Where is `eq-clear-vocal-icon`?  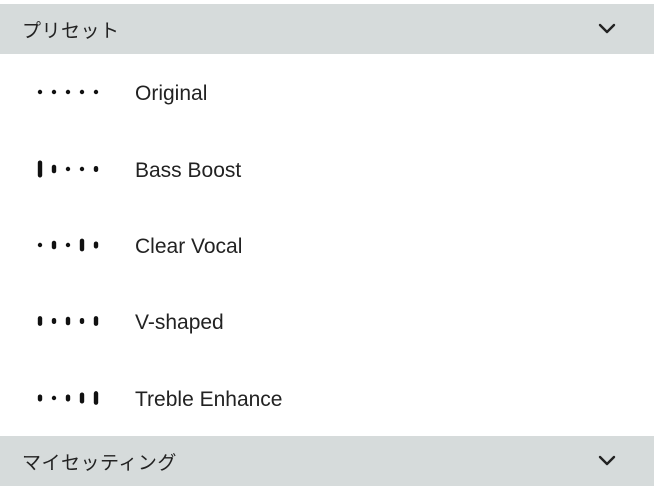 eq-clear-vocal-icon is located at coordinates (68, 245).